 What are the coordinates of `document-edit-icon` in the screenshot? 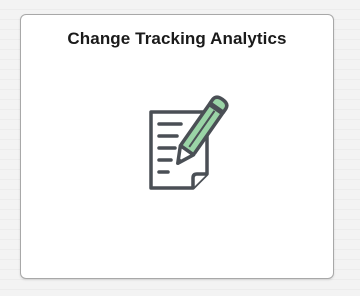 It's located at (189, 142).